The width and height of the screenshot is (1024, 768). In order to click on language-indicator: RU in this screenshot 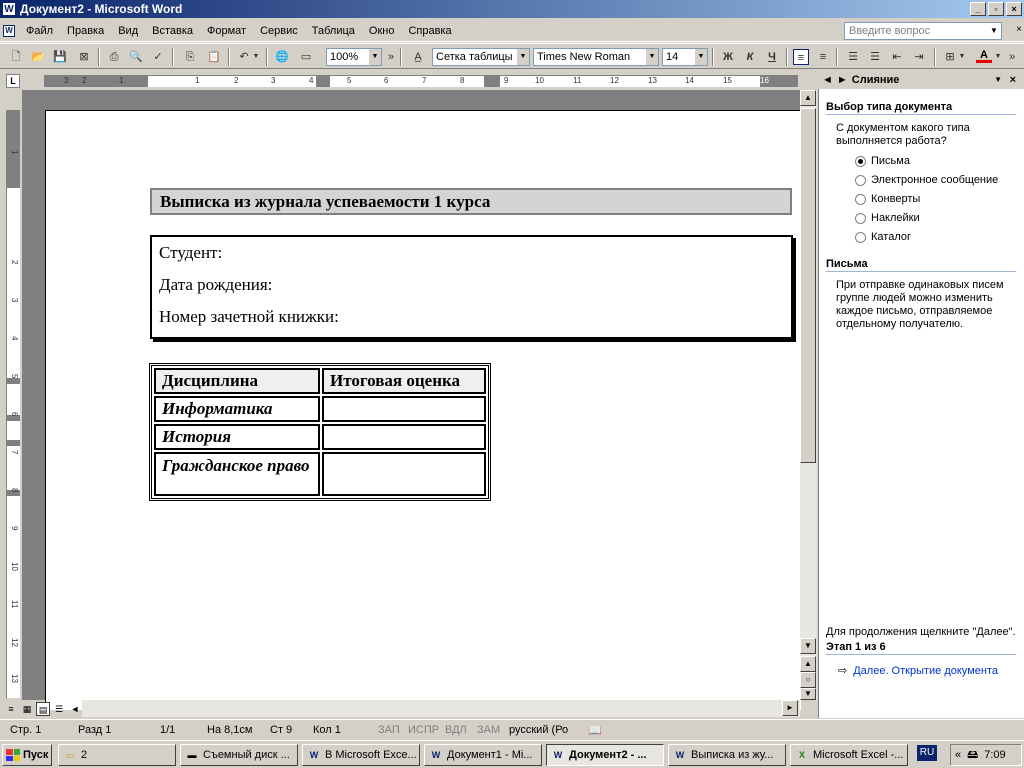, I will do `click(927, 753)`.